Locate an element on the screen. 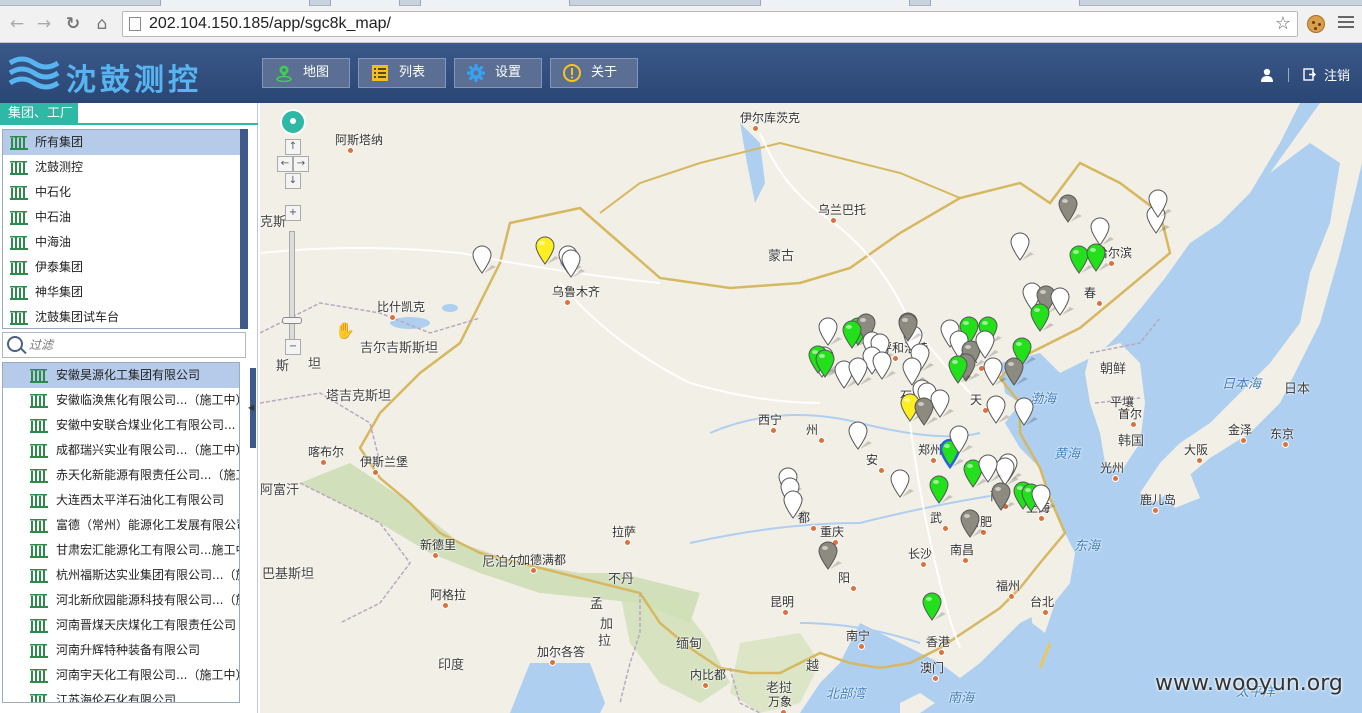 The height and width of the screenshot is (713, 1362). pan-right-button: → is located at coordinates (301, 164).